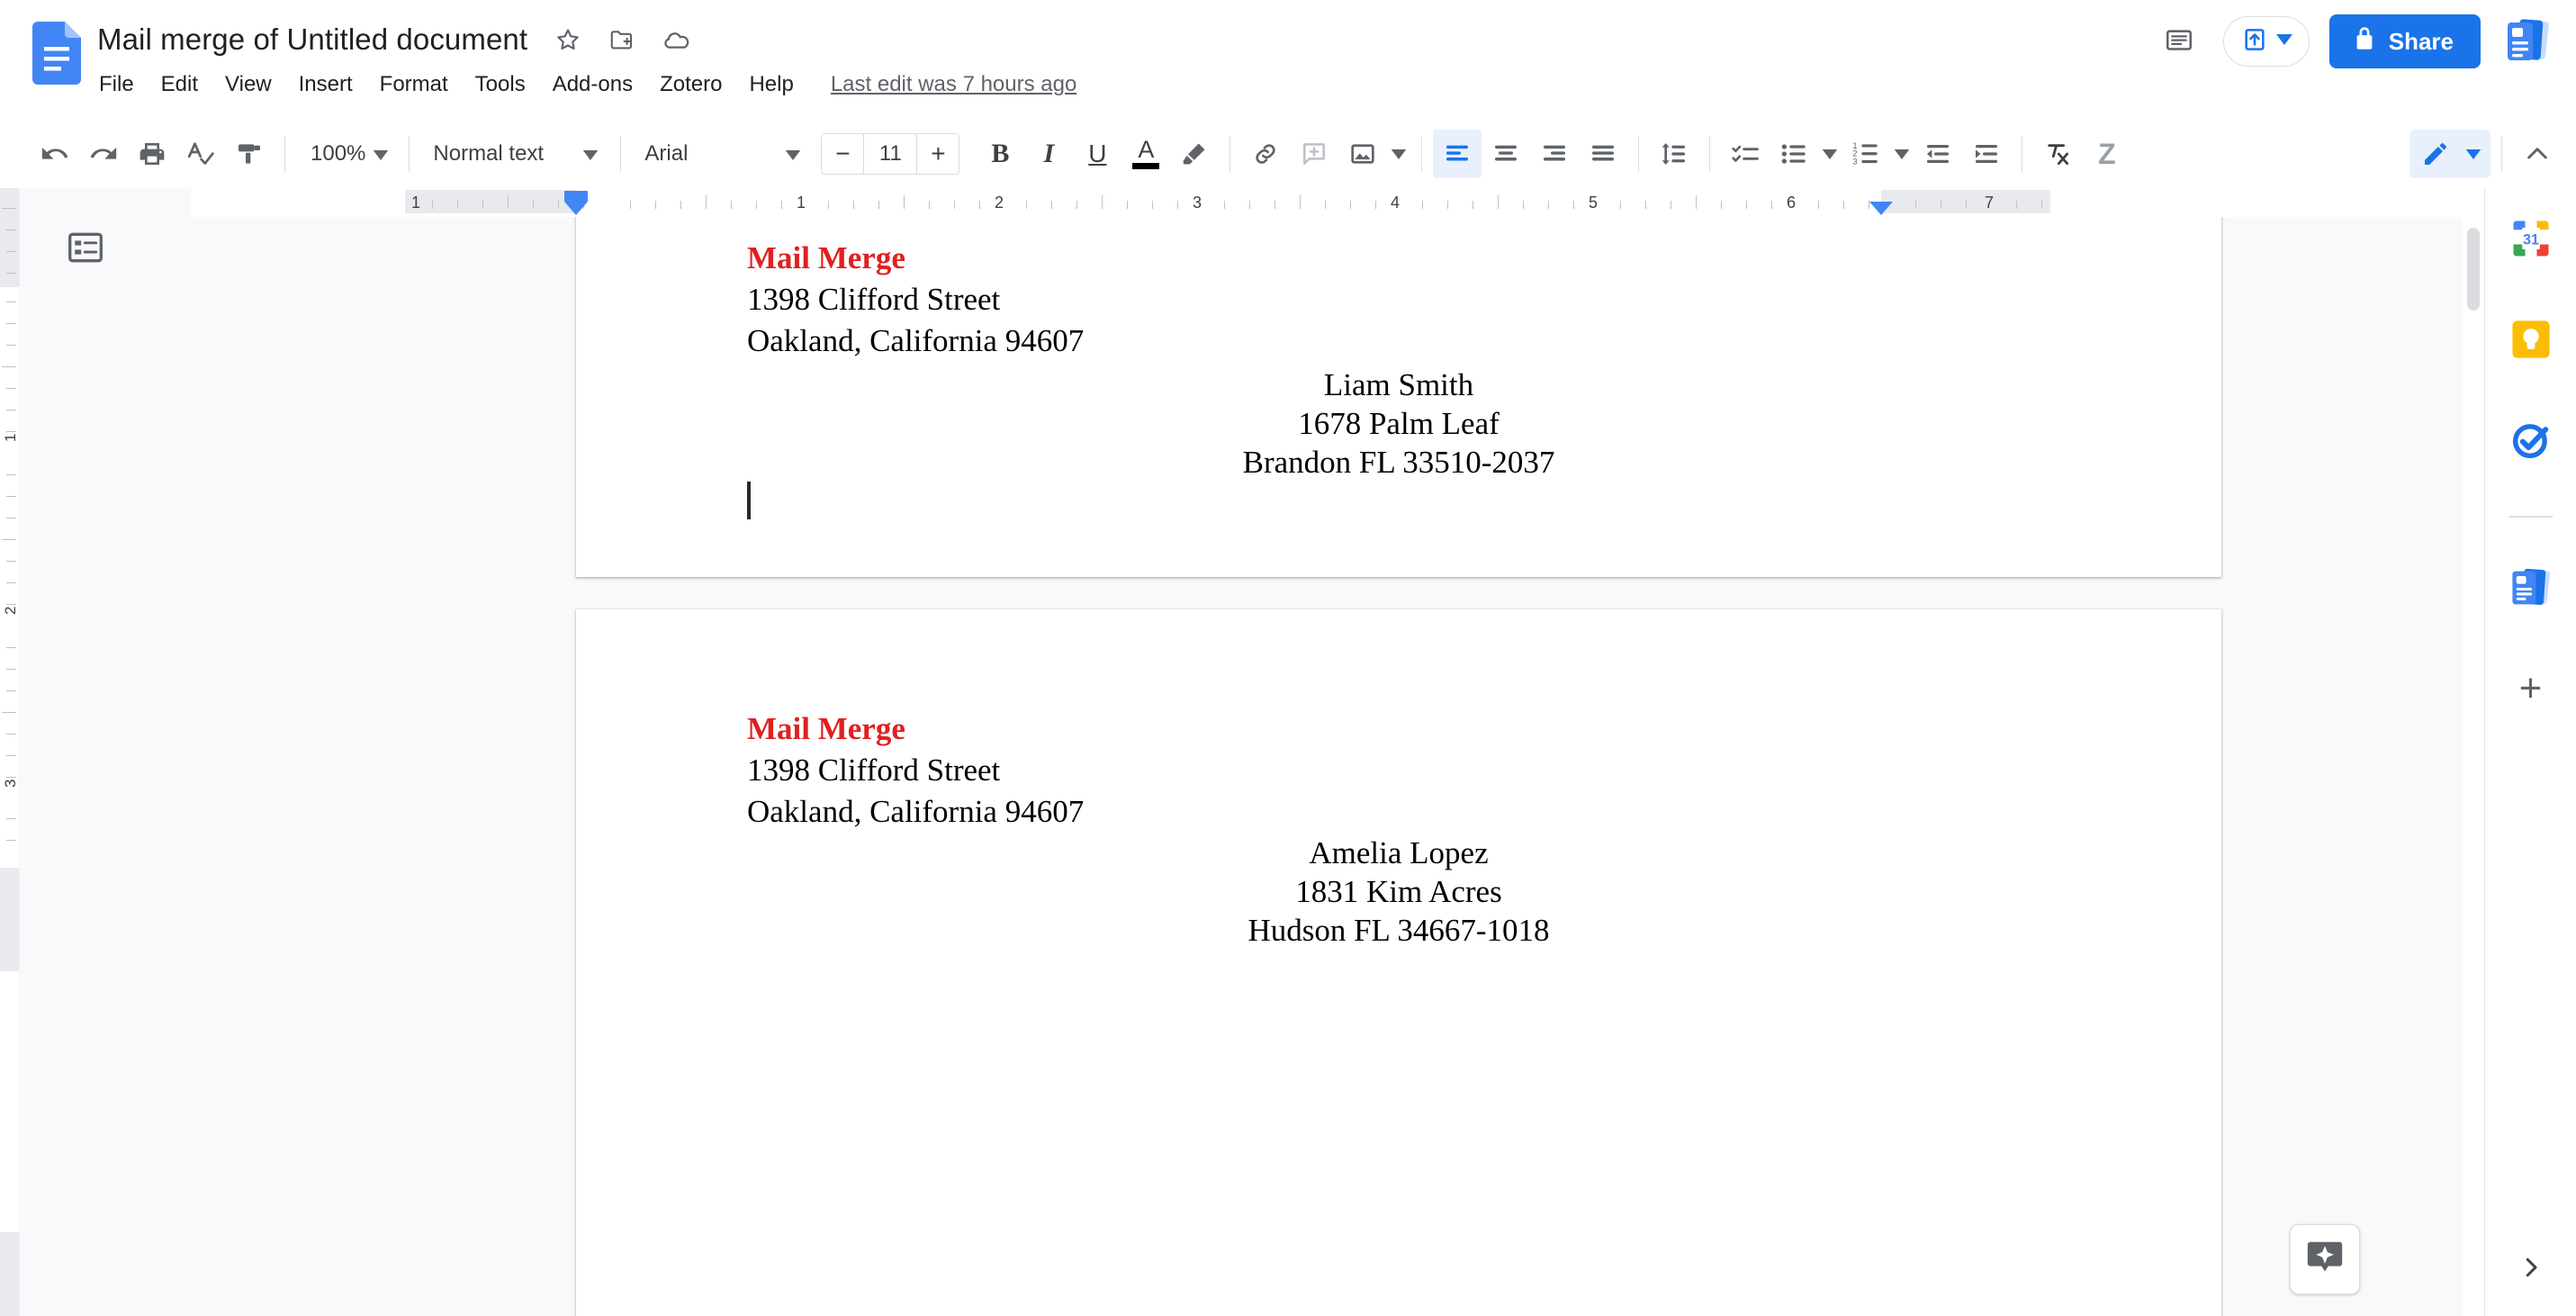 Image resolution: width=2576 pixels, height=1316 pixels. I want to click on document-outline-icon, so click(85, 247).